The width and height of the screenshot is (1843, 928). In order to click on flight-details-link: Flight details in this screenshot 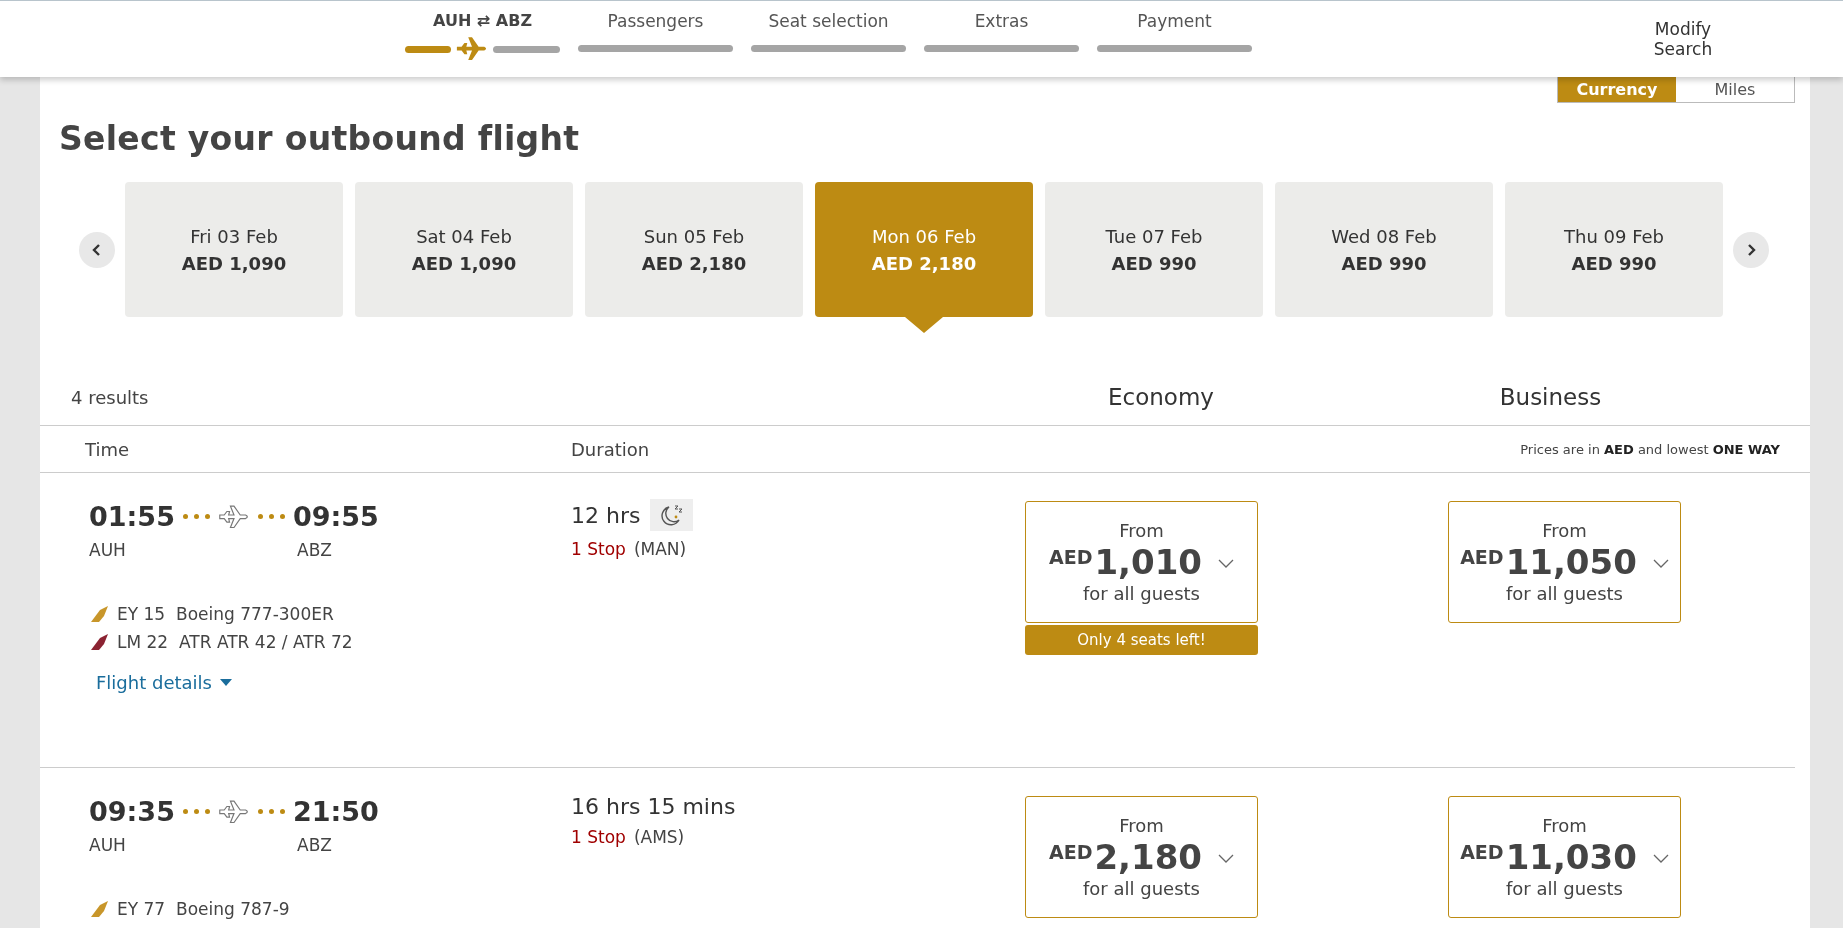, I will do `click(164, 682)`.